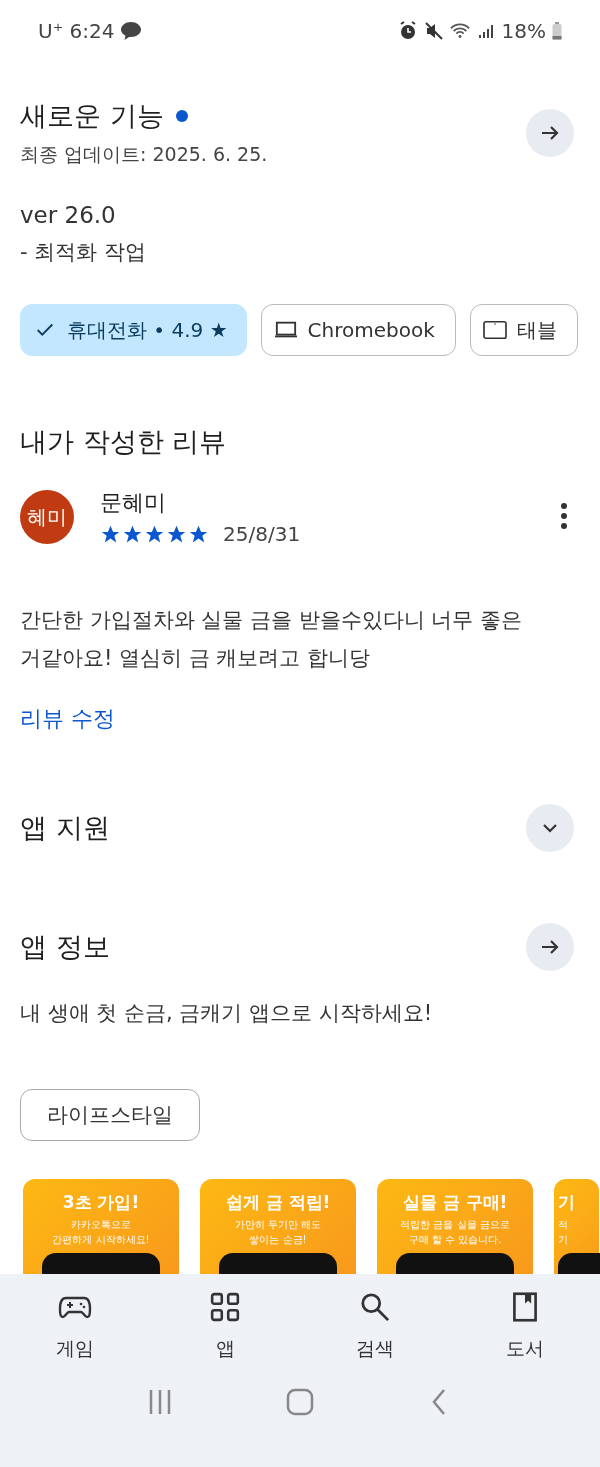 This screenshot has height=1467, width=600. Describe the element at coordinates (278, 1225) in the screenshot. I see `screenshot-caption: 가만히 두기만 해도` at that location.